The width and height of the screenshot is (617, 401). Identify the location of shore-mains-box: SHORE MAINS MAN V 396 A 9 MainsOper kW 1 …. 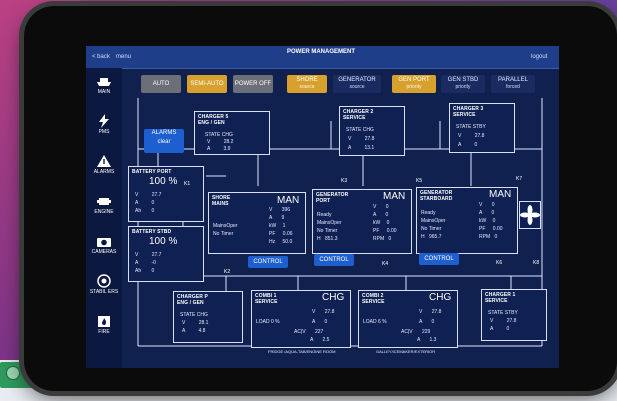
(257, 223).